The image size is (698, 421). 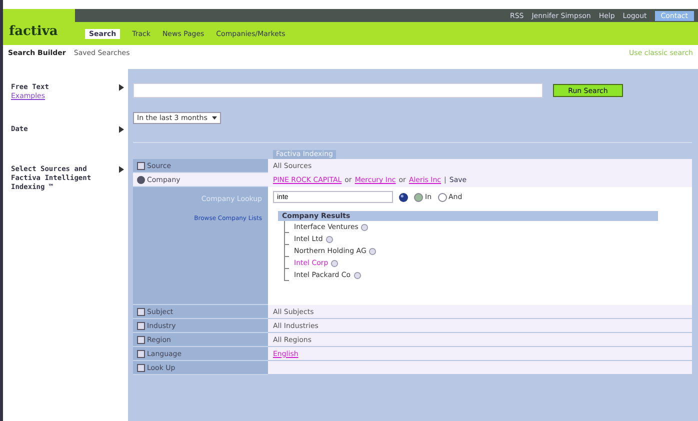 What do you see at coordinates (338, 90) in the screenshot?
I see `free-text-field` at bounding box center [338, 90].